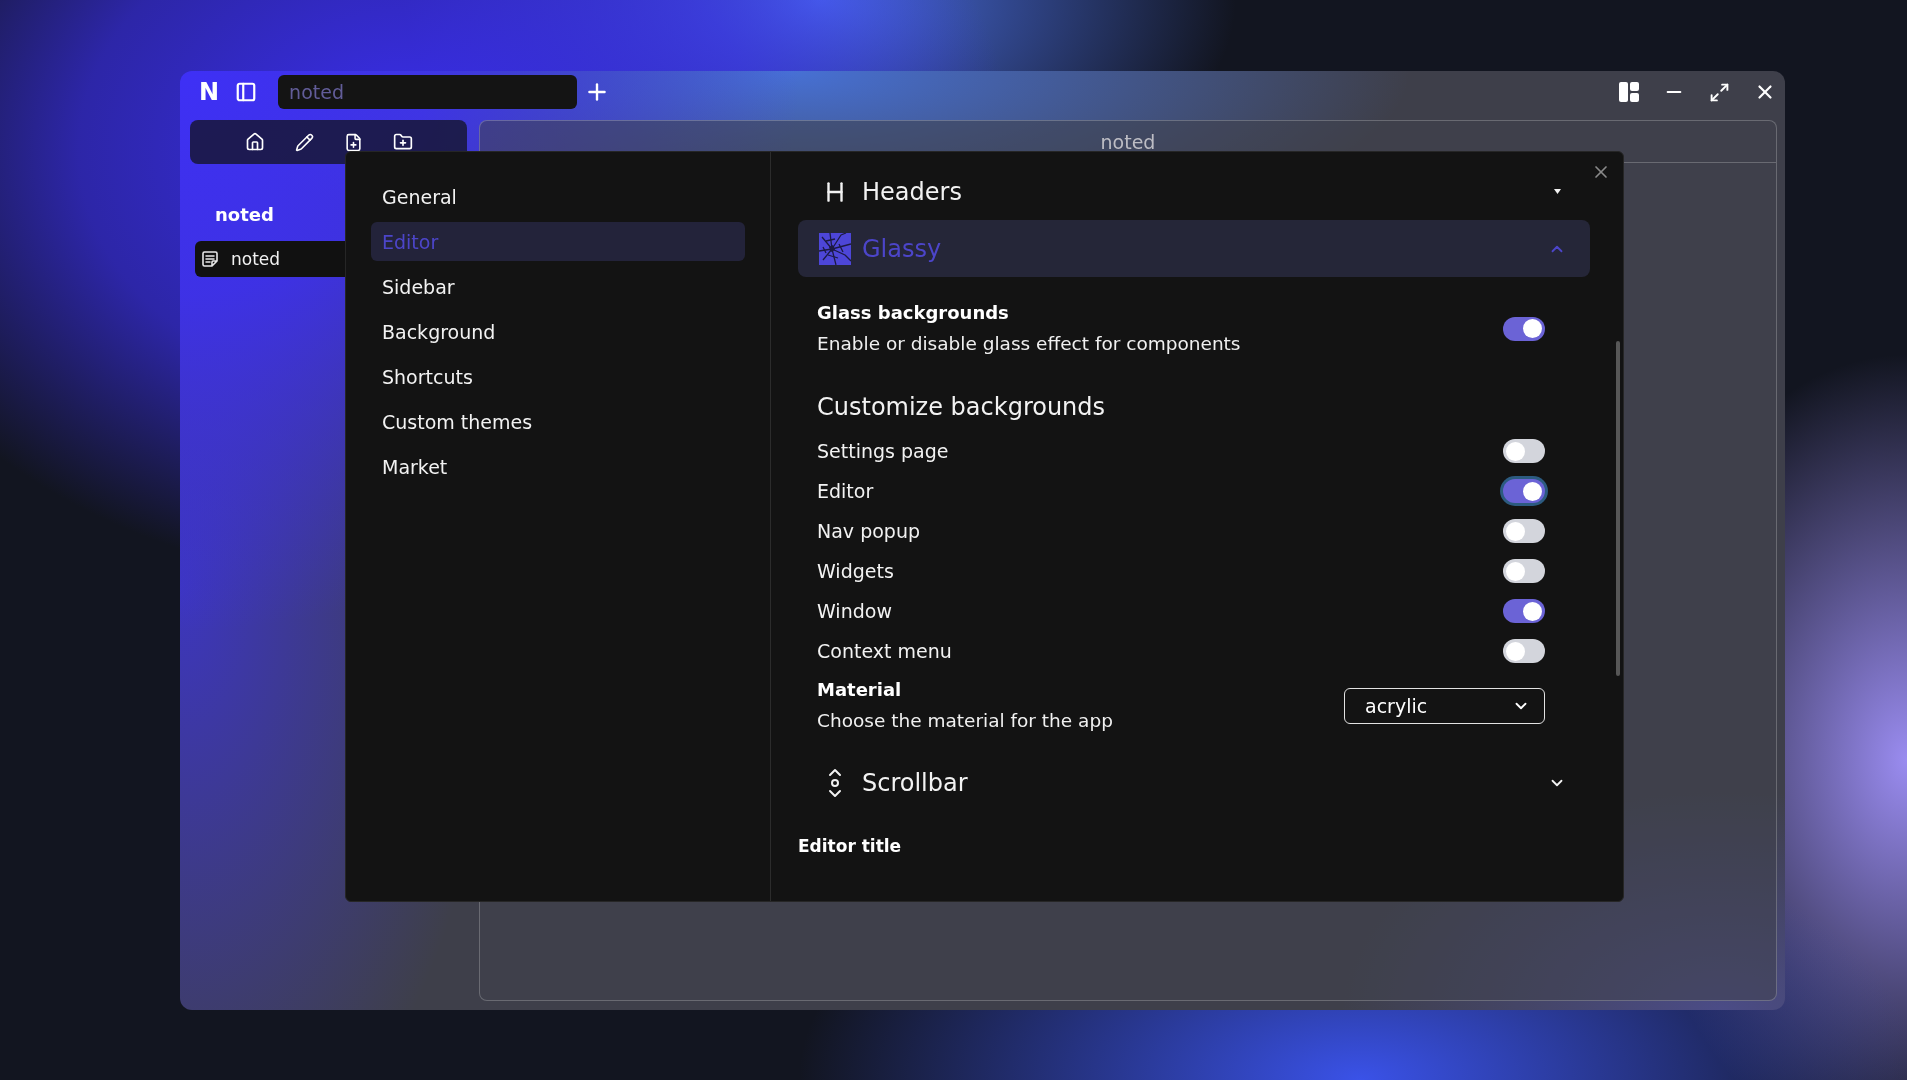  What do you see at coordinates (558, 376) in the screenshot?
I see `settings-nav-item: Shortcuts` at bounding box center [558, 376].